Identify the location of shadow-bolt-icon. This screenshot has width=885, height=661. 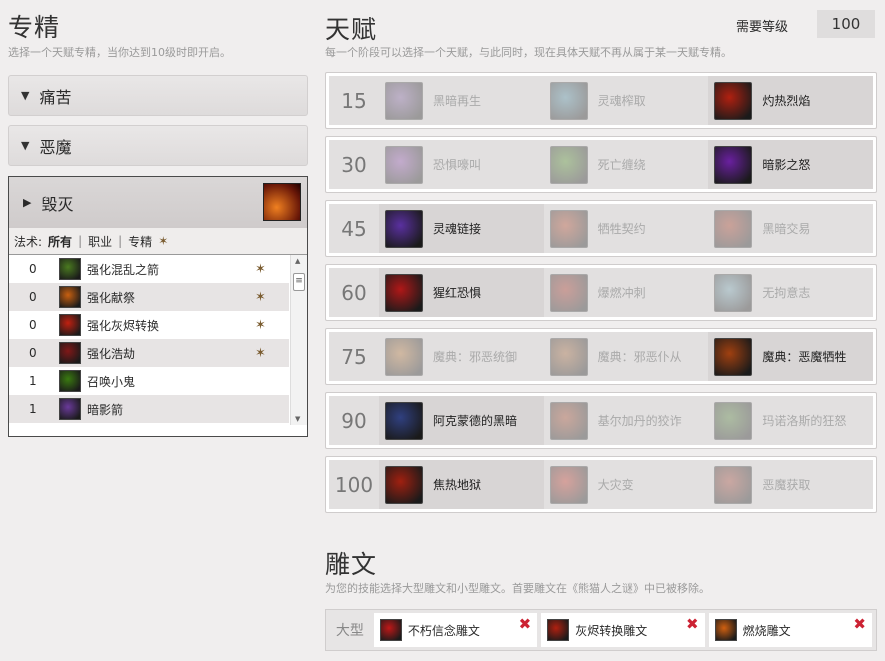
(70, 409).